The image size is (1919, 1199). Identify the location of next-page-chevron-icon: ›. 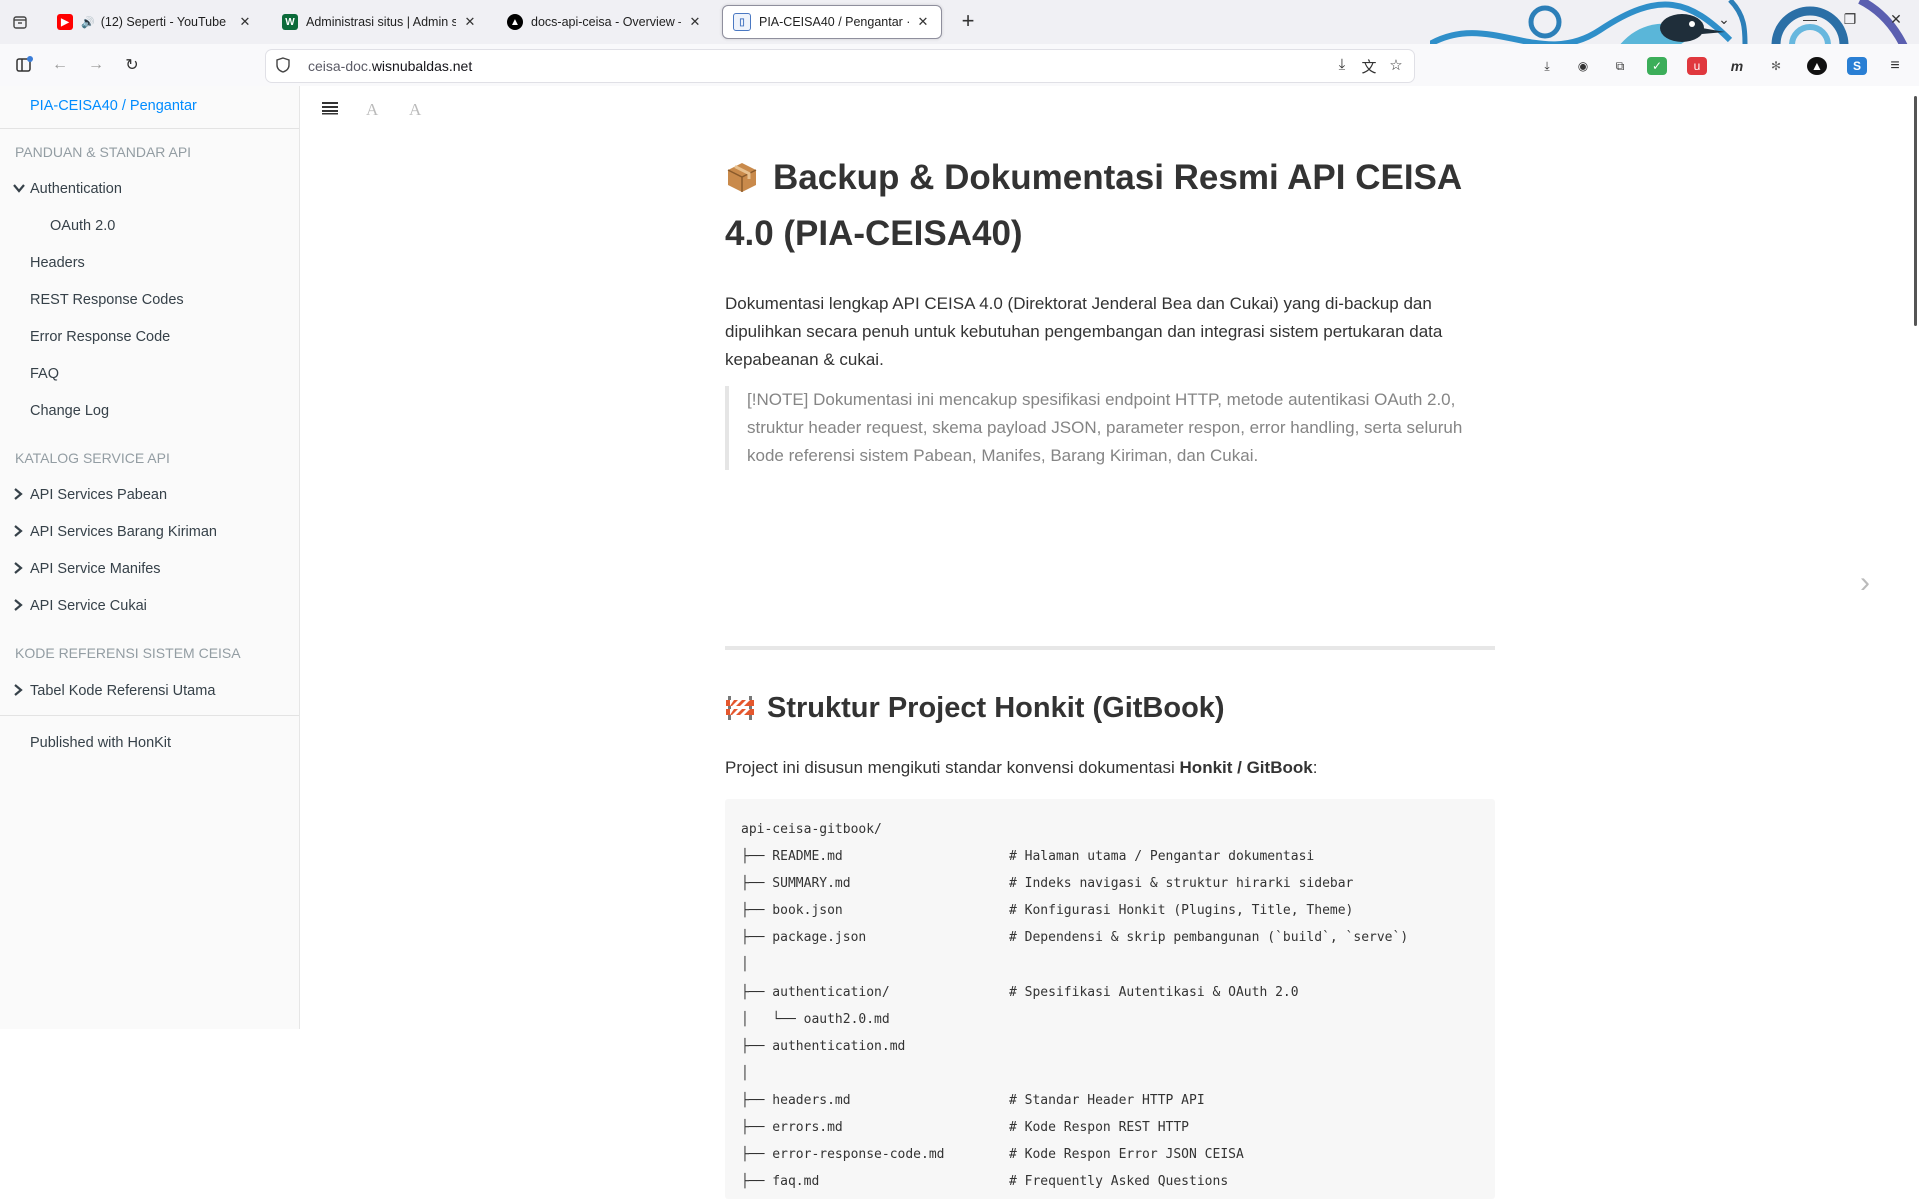
(1865, 583).